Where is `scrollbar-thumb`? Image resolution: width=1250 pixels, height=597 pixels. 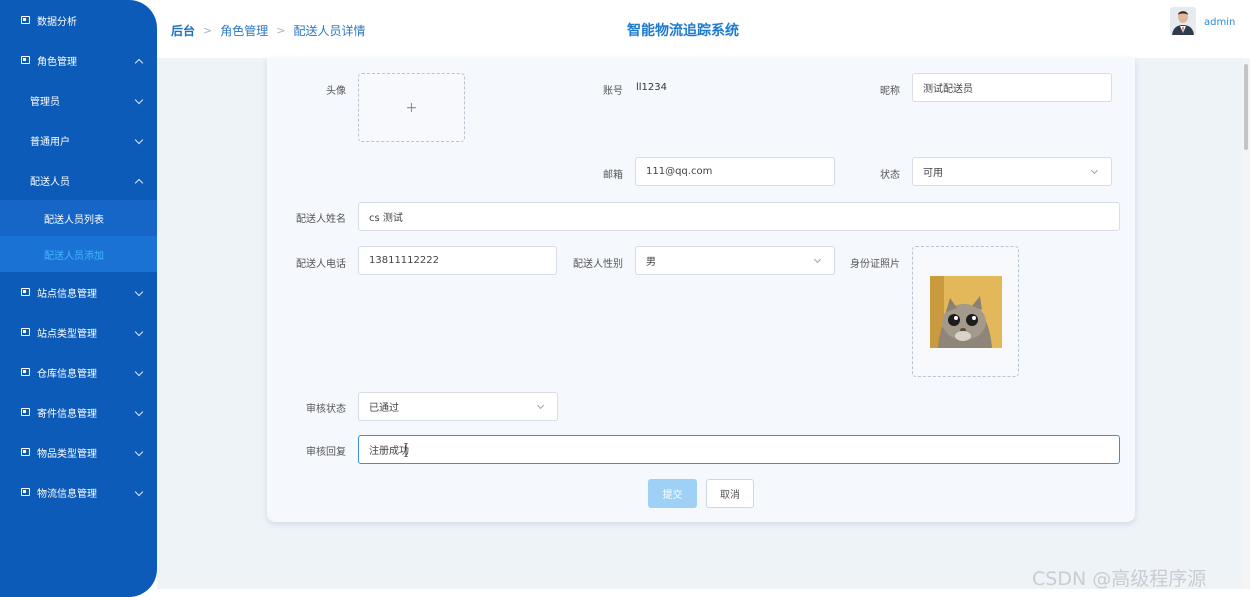
scrollbar-thumb is located at coordinates (1246, 107).